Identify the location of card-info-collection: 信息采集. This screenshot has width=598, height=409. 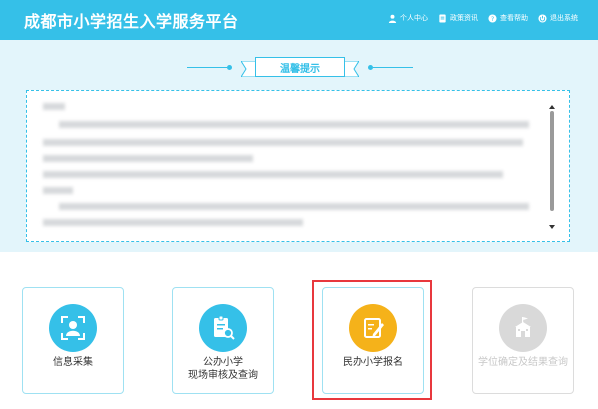
(73, 340).